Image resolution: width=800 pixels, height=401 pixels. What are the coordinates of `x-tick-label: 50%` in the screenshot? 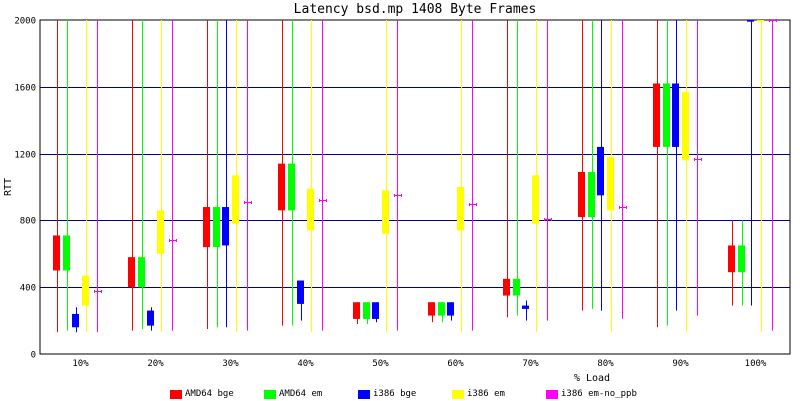 It's located at (380, 364).